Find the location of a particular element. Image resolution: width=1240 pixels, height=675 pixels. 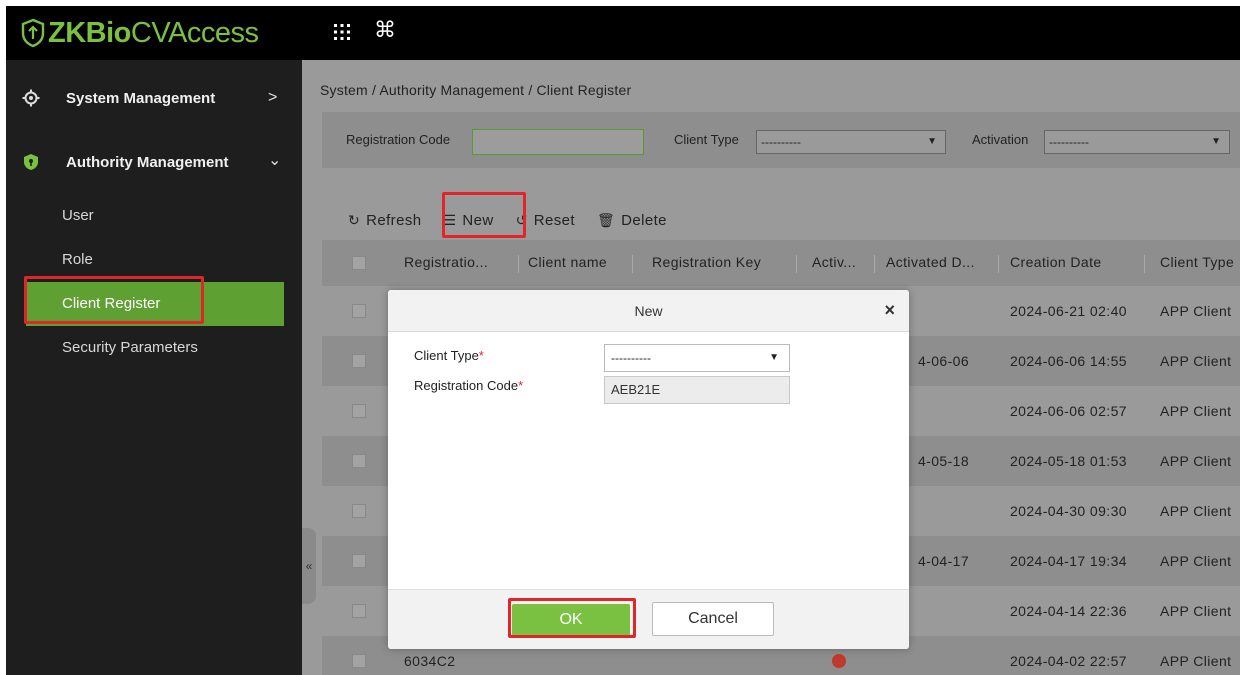

close-icon: × is located at coordinates (889, 310).